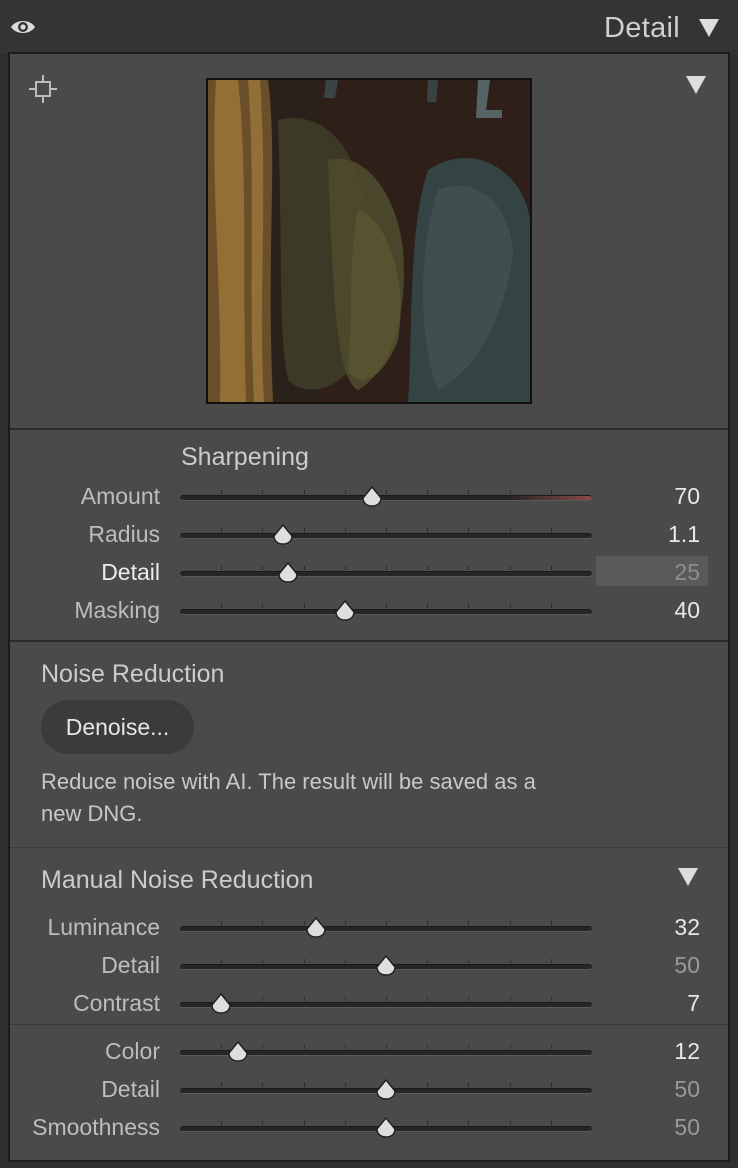 The height and width of the screenshot is (1168, 738). Describe the element at coordinates (133, 674) in the screenshot. I see `noise-reduction-title: Noise Reduction` at that location.